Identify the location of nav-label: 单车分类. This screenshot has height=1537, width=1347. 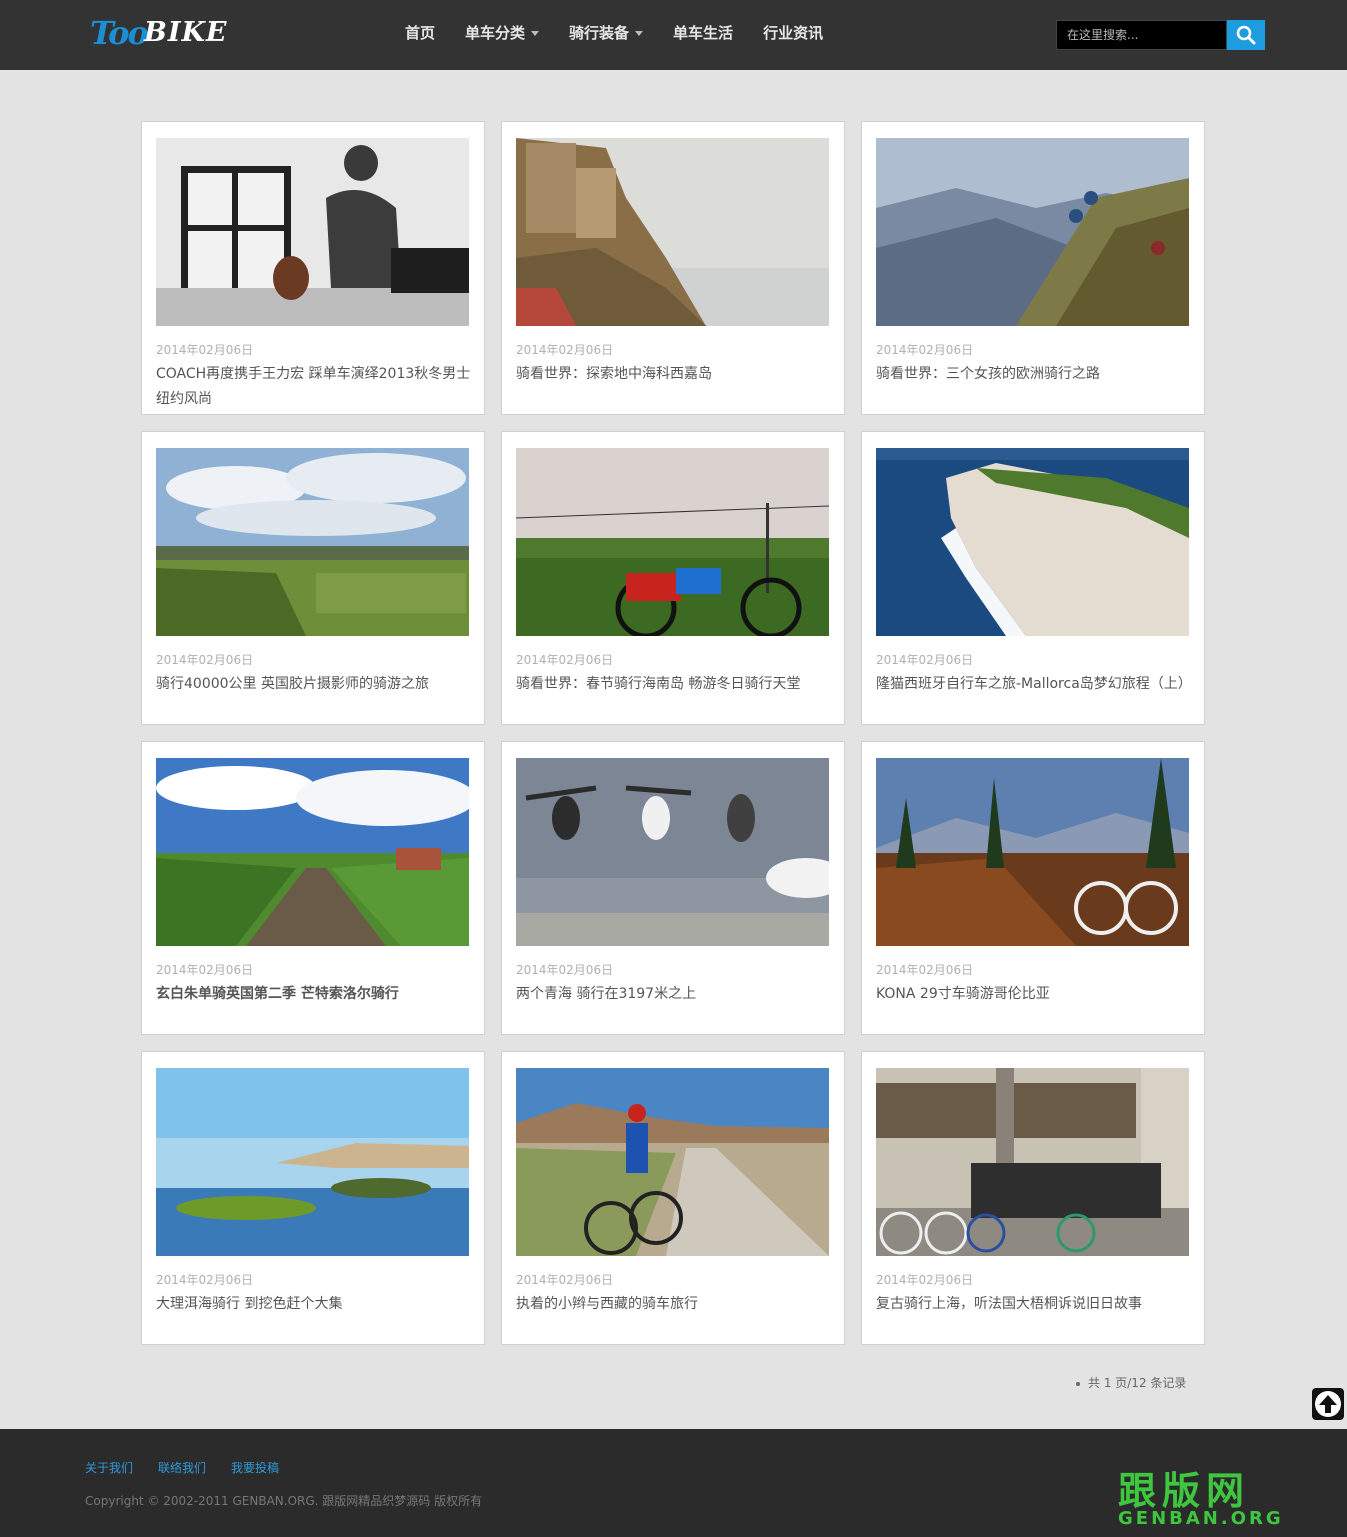
(495, 33).